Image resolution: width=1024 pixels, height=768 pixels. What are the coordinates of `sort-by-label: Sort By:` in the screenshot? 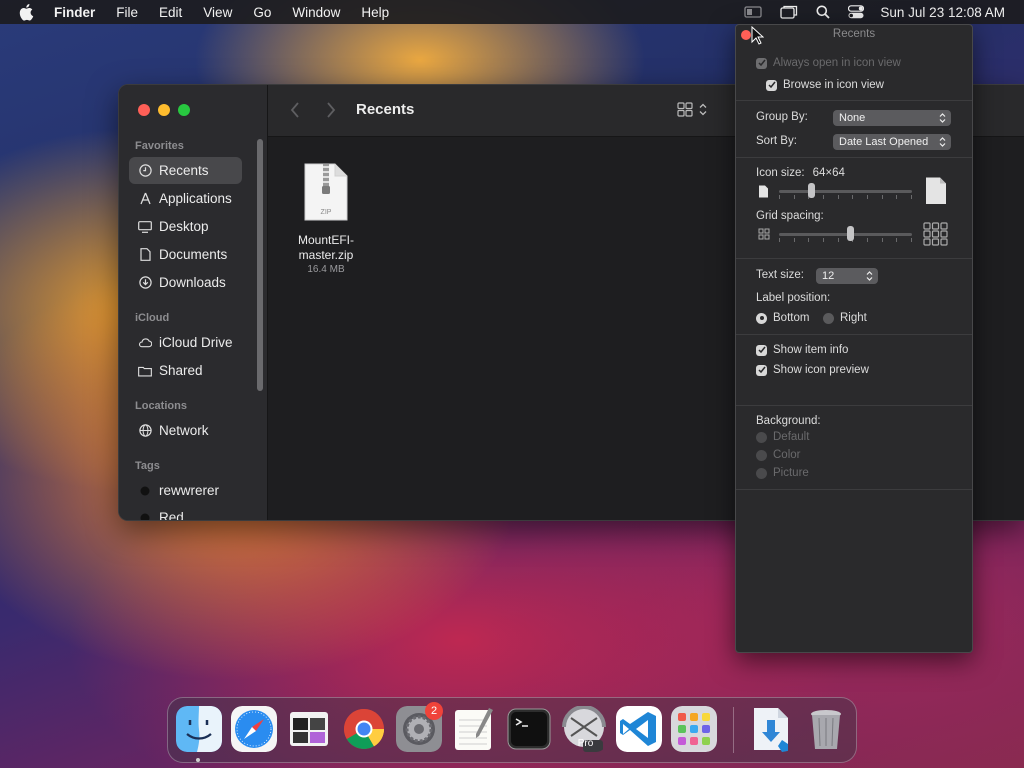 It's located at (776, 141).